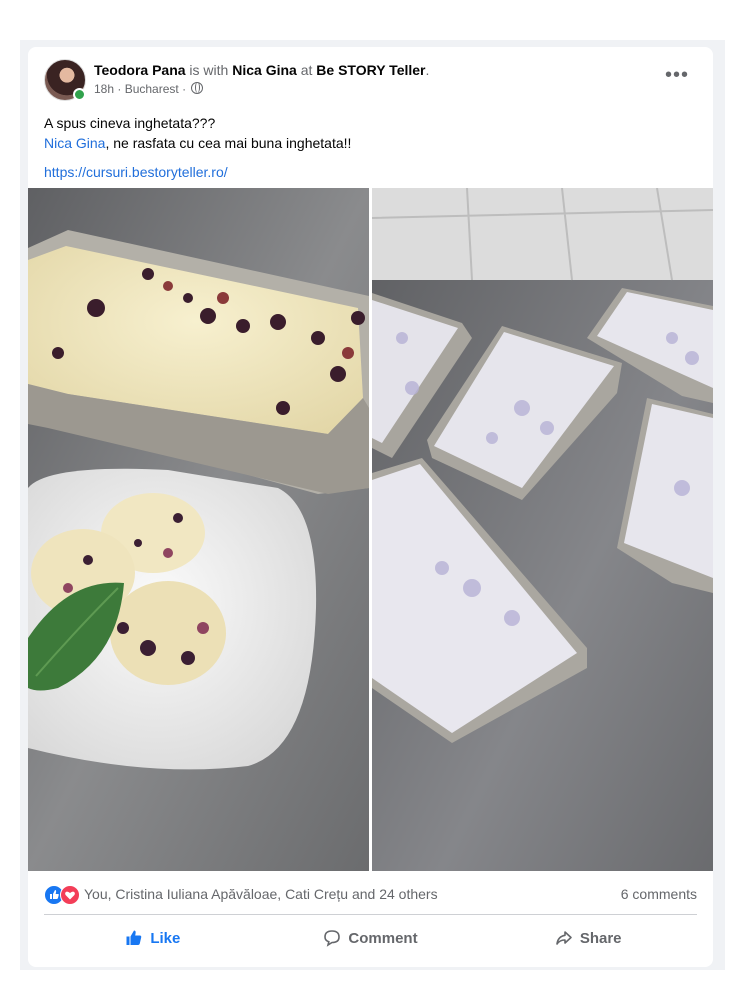  I want to click on actions-divider, so click(370, 914).